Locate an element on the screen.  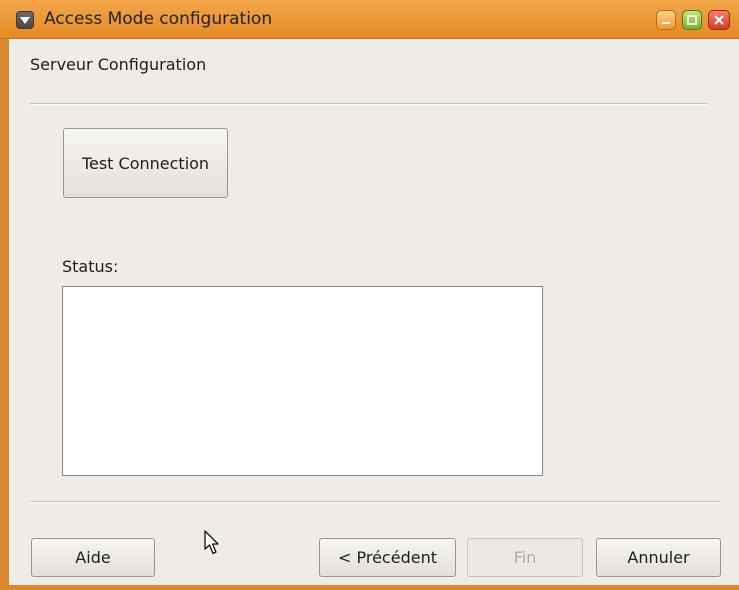
help-button: Aide is located at coordinates (93, 557).